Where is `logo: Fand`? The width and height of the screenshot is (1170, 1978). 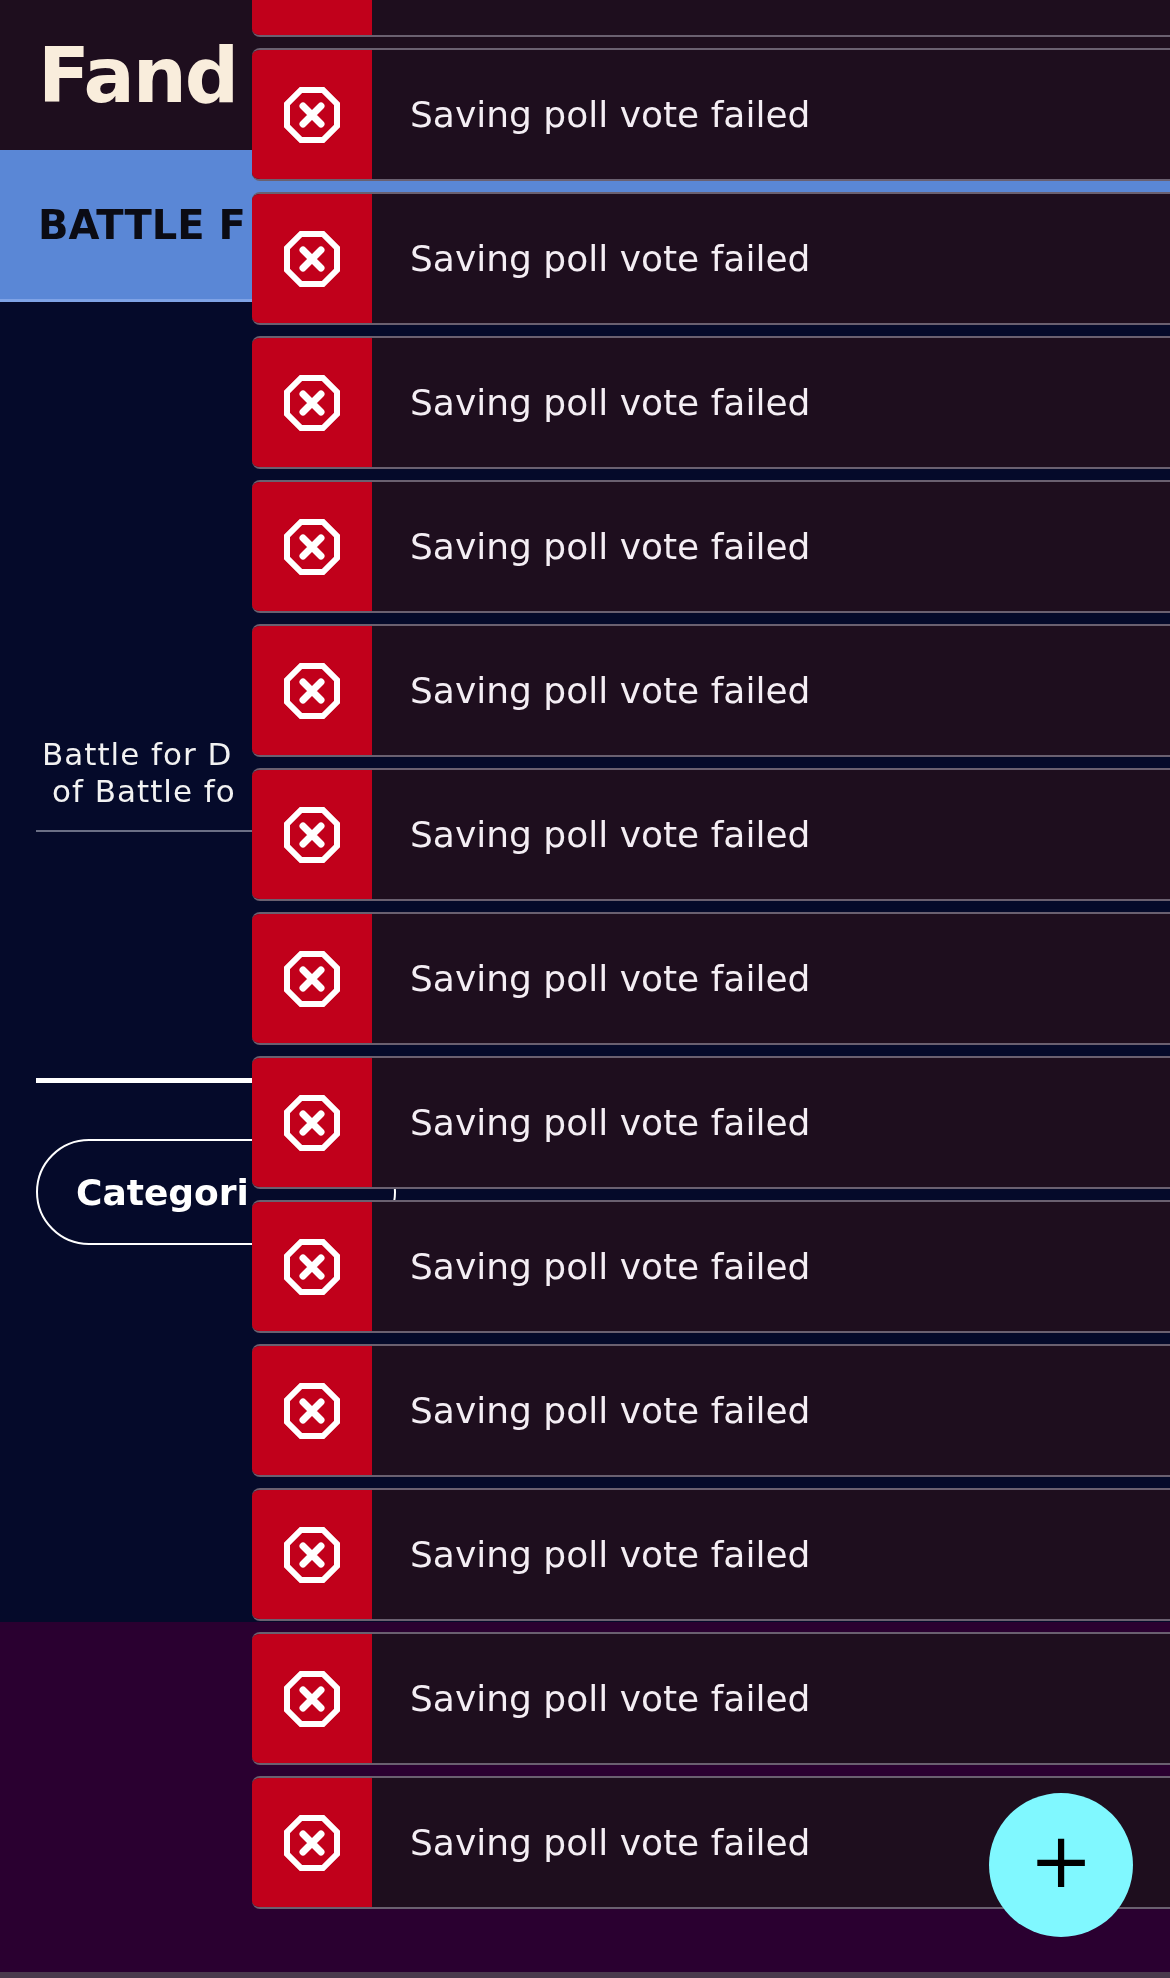
logo: Fand is located at coordinates (138, 75).